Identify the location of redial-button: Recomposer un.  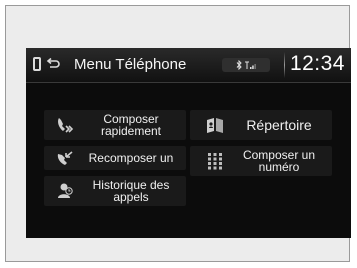
(115, 158).